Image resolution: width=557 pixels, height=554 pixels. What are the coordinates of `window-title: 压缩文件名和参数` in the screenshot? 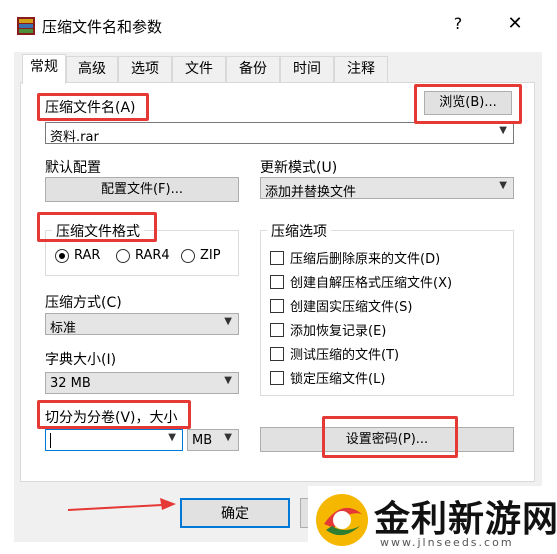 It's located at (102, 27).